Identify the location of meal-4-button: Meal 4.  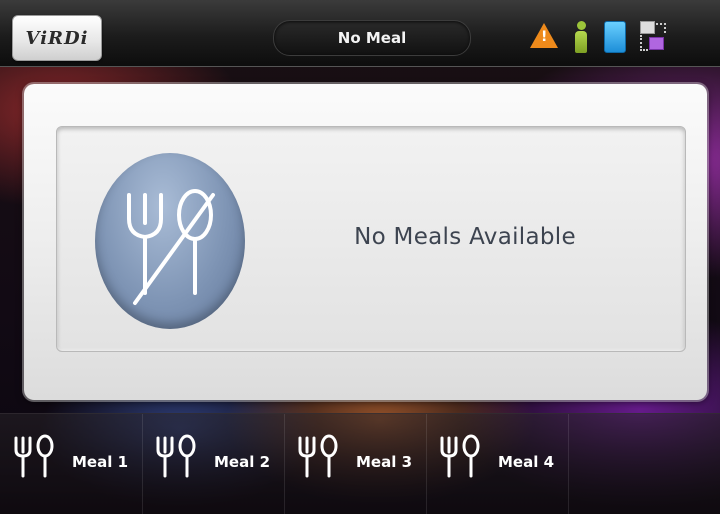
(497, 464).